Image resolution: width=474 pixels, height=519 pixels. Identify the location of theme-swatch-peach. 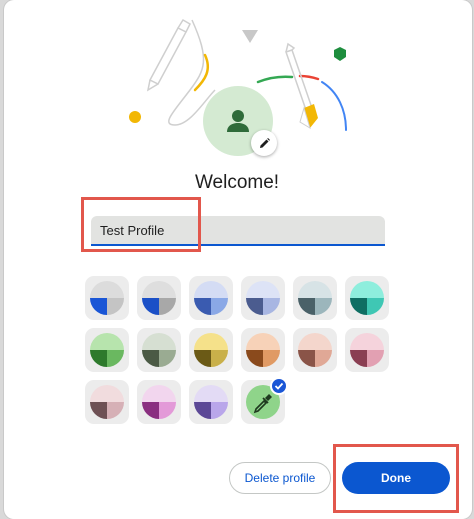
(315, 350).